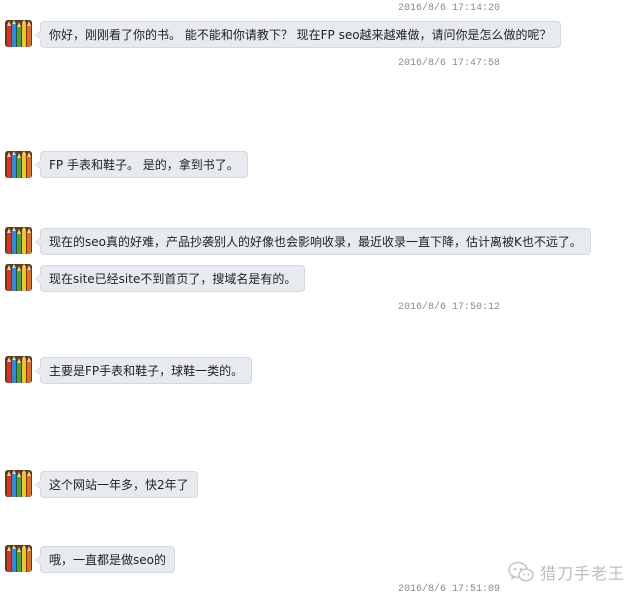 The width and height of the screenshot is (640, 603). I want to click on message-timestamp: 2016/8/6 17:47:58, so click(449, 63).